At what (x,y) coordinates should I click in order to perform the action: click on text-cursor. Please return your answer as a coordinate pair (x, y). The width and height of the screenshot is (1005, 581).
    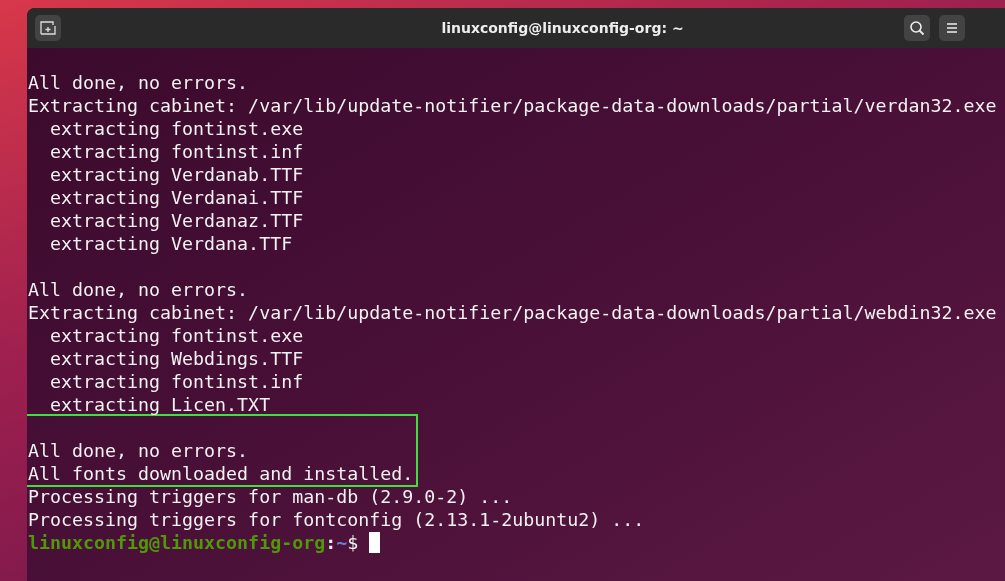
    Looking at the image, I should click on (375, 542).